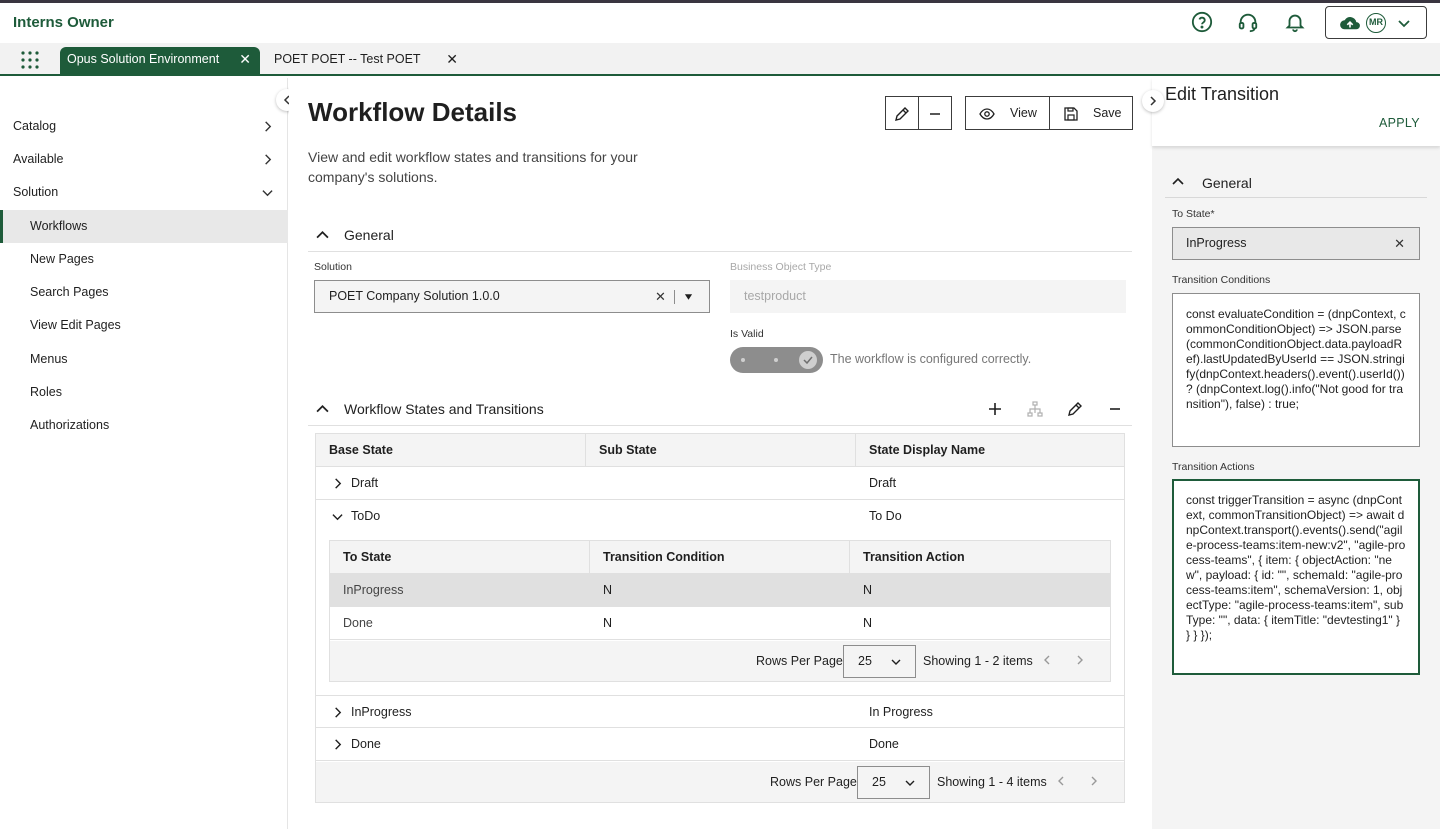 The height and width of the screenshot is (829, 1440). What do you see at coordinates (144, 126) in the screenshot?
I see `sidebar-item-catalog: Catalog` at bounding box center [144, 126].